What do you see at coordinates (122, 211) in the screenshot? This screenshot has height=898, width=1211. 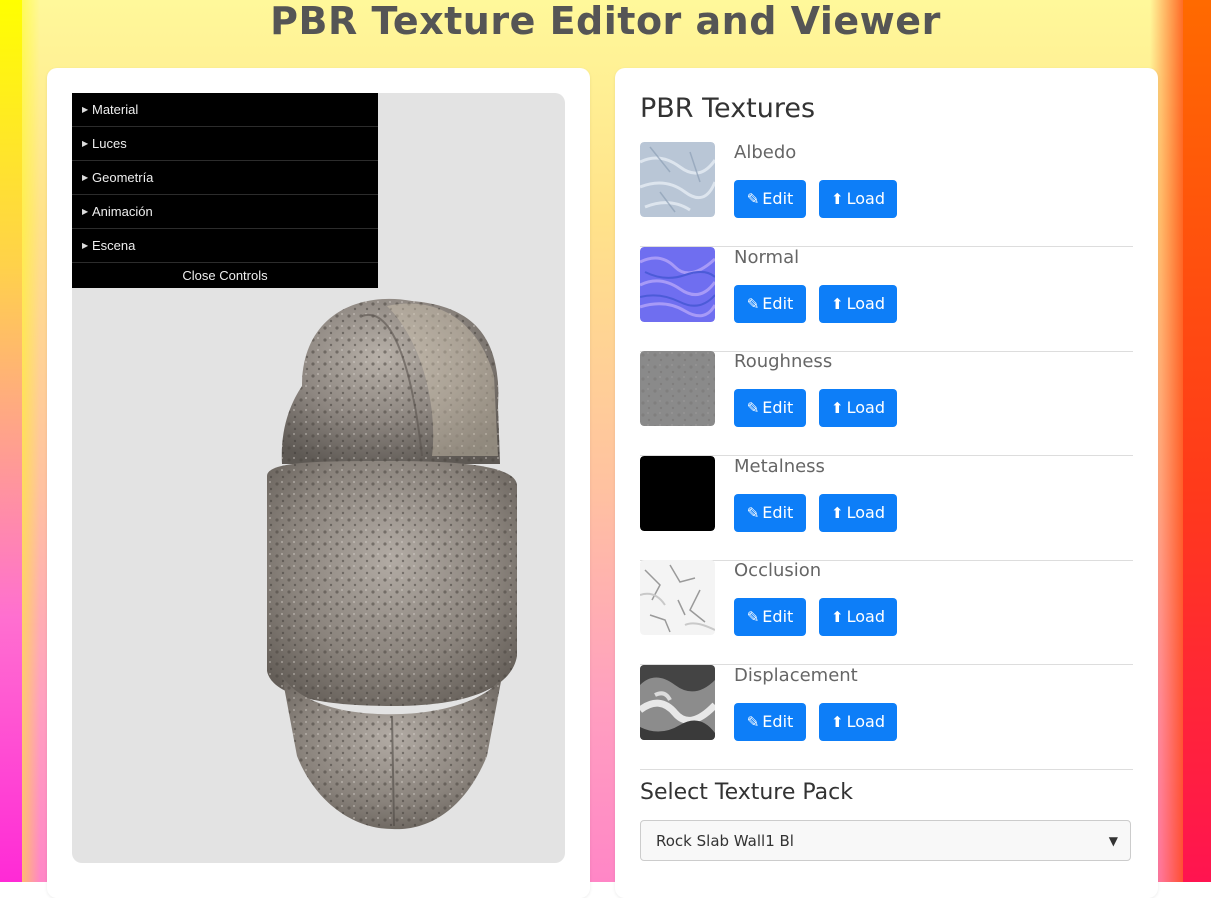 I see `folder-label: Animación` at bounding box center [122, 211].